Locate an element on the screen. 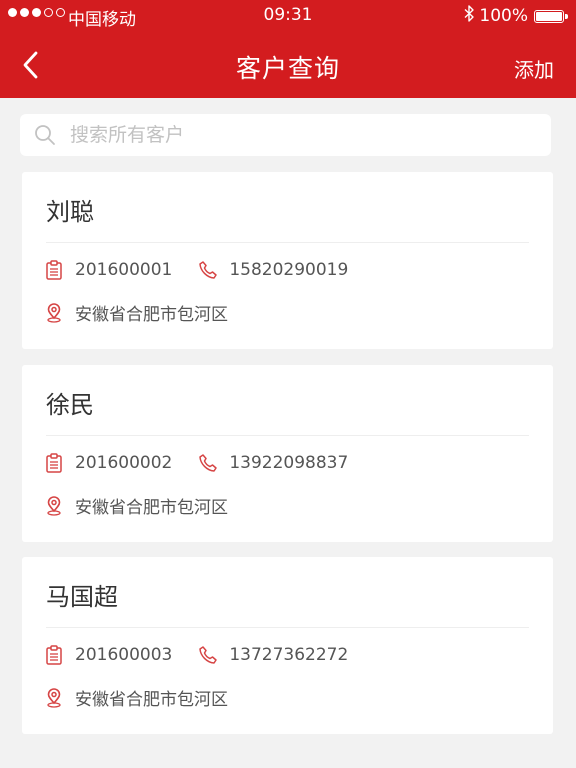 The image size is (576, 768). customer-phone: 13727362272 is located at coordinates (288, 655).